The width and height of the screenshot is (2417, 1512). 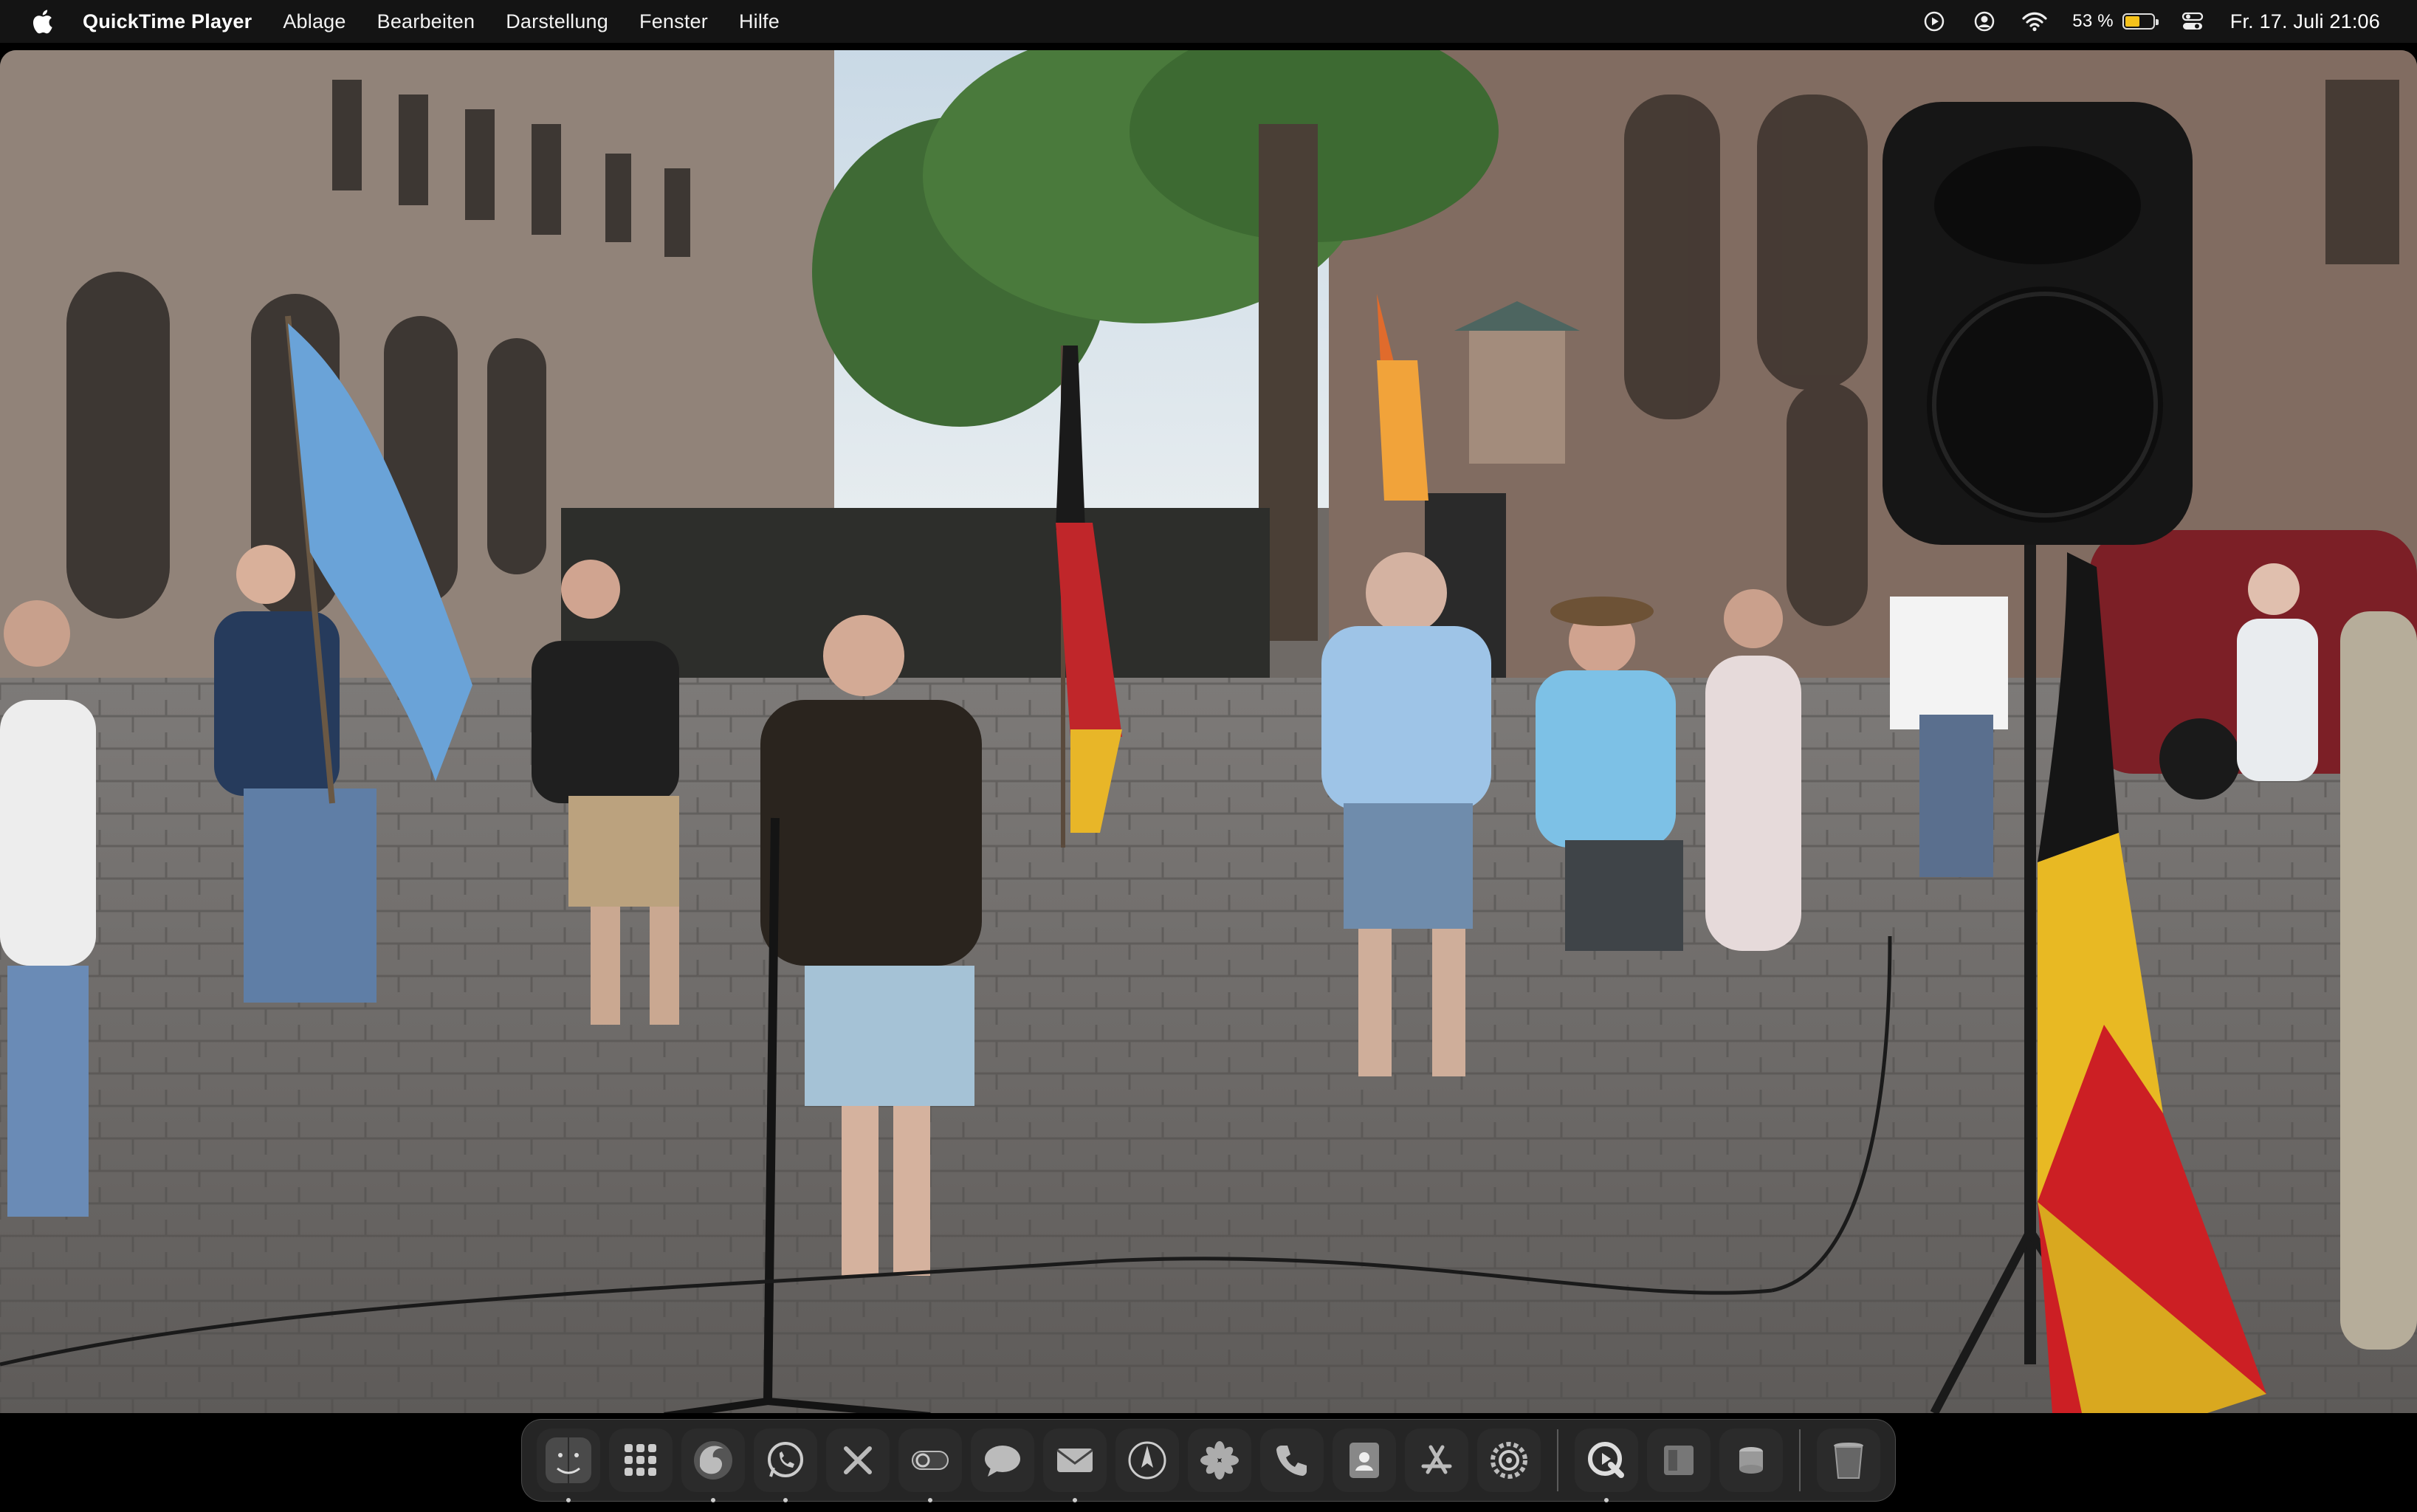 I want to click on wifi-icon, so click(x=2034, y=21).